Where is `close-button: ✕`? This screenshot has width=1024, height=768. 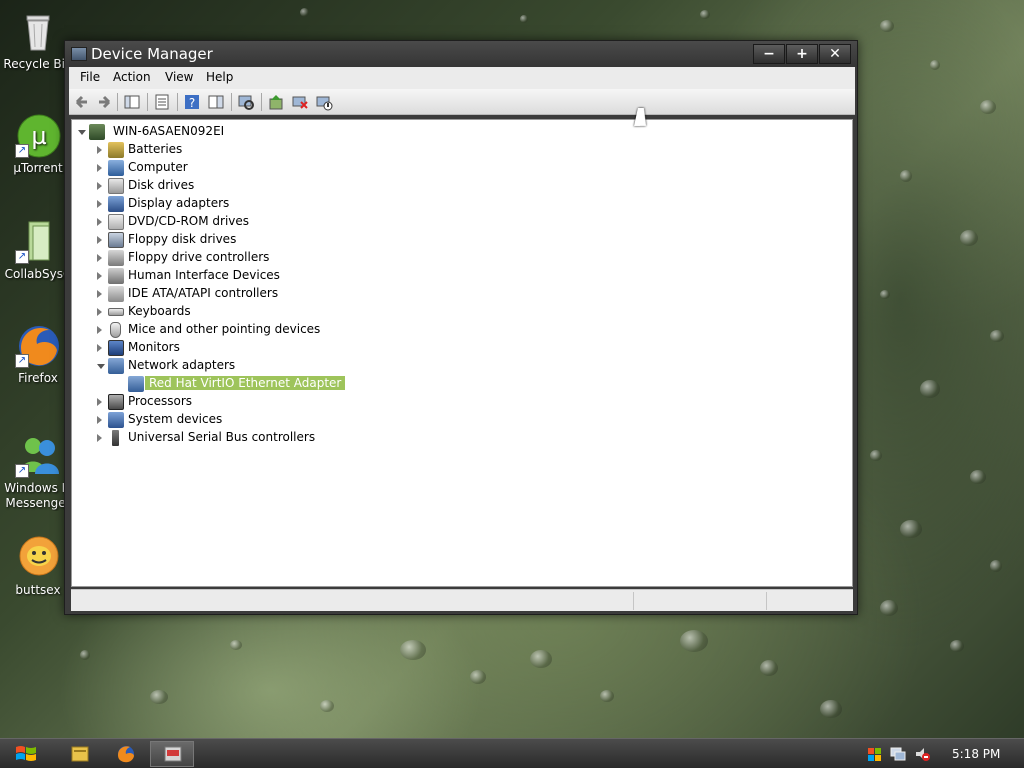
close-button: ✕ is located at coordinates (835, 54).